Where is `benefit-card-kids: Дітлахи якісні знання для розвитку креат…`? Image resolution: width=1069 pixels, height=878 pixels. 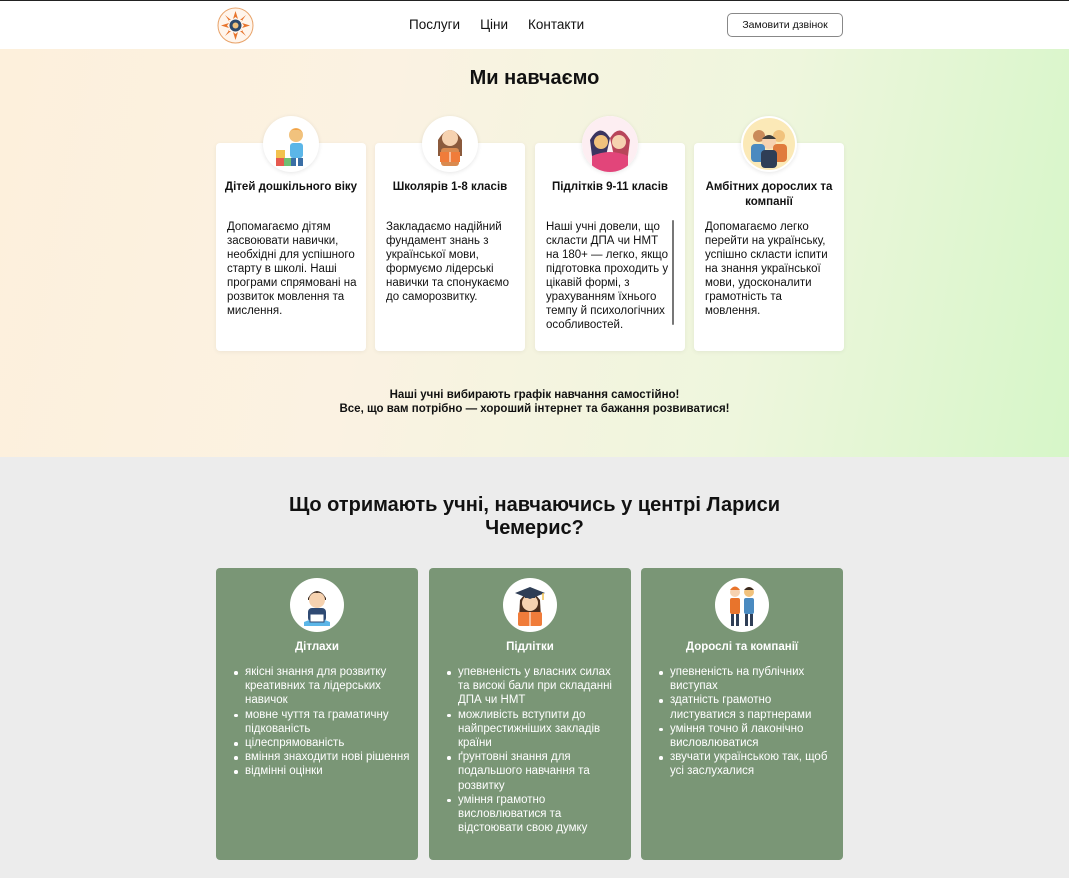 benefit-card-kids: Дітлахи якісні знання для розвитку креат… is located at coordinates (317, 714).